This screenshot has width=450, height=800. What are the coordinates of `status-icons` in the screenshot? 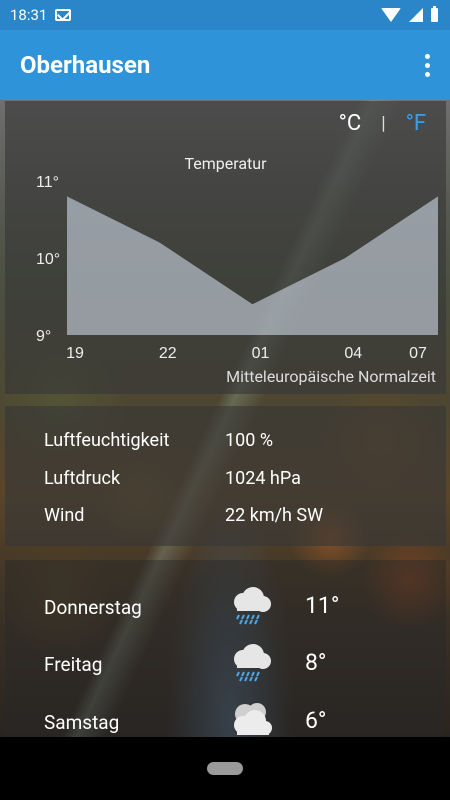 It's located at (409, 14).